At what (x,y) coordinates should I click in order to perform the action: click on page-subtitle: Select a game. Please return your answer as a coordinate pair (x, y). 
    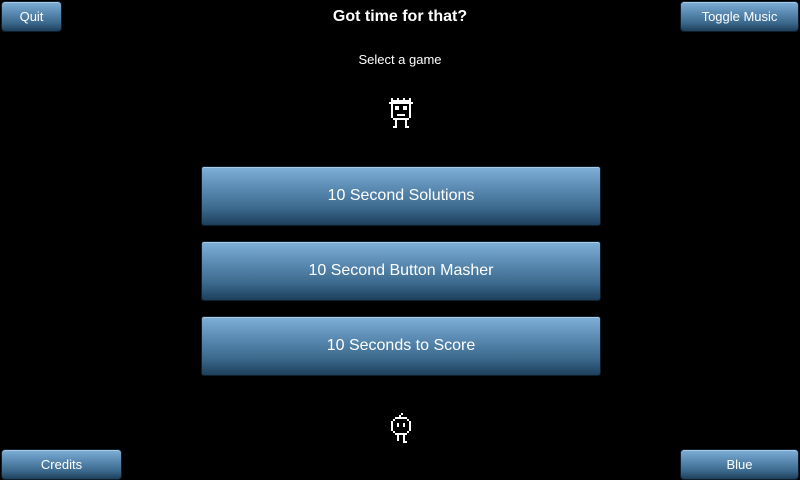
    Looking at the image, I should click on (400, 59).